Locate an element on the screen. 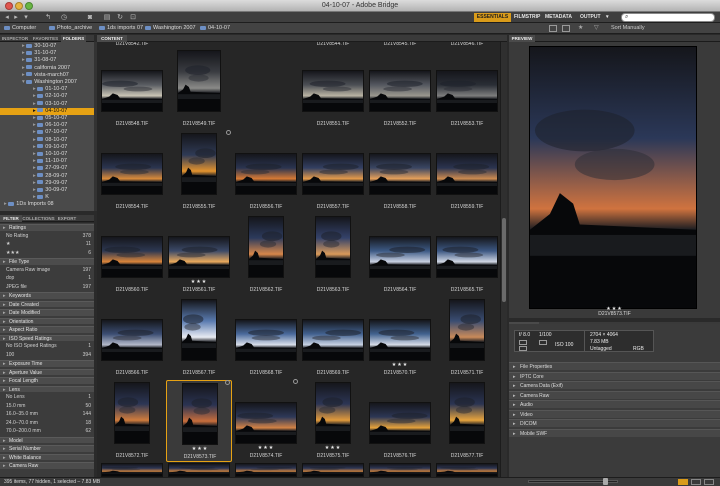 The width and height of the screenshot is (720, 486). view-details-list-icon is located at coordinates (696, 482).